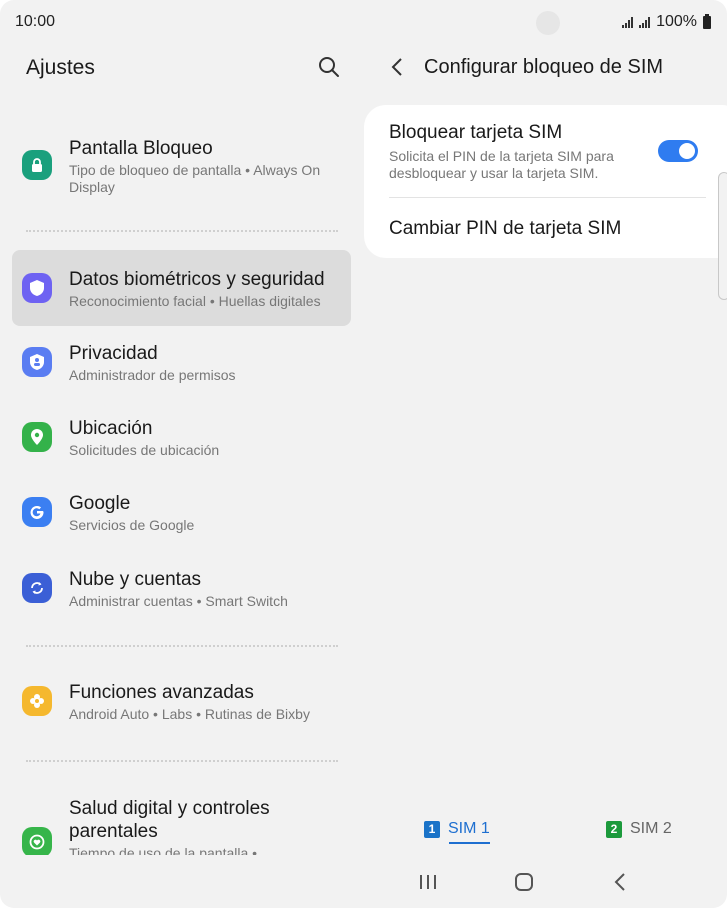 The height and width of the screenshot is (908, 727). I want to click on settings-title: Ajustes, so click(60, 67).